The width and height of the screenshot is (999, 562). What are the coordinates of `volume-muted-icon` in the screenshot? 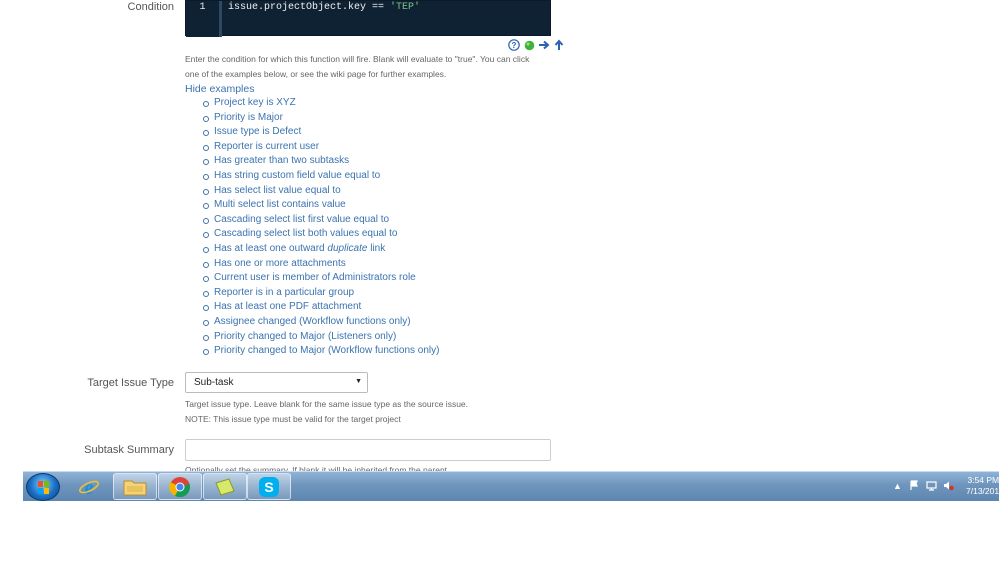 It's located at (948, 485).